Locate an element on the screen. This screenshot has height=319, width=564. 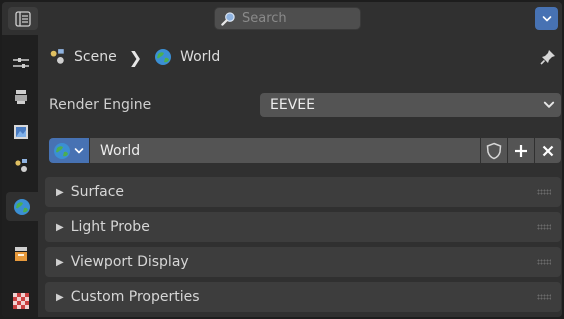
breadcrumb-world: World is located at coordinates (200, 57).